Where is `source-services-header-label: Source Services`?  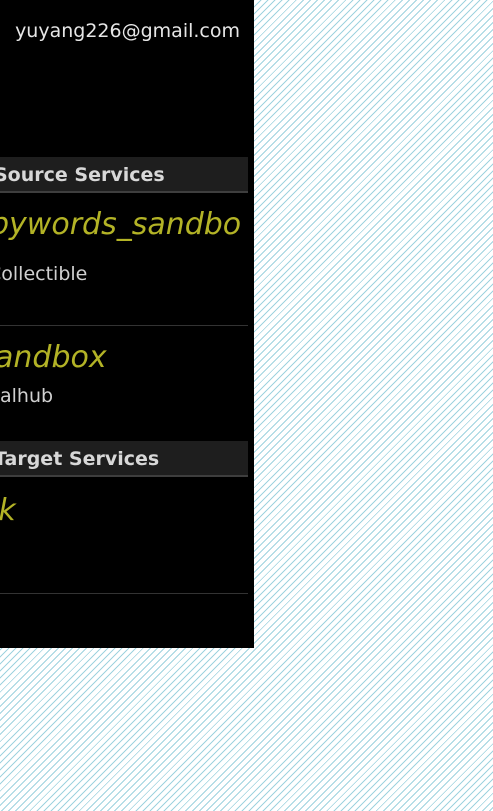
source-services-header-label: Source Services is located at coordinates (82, 175).